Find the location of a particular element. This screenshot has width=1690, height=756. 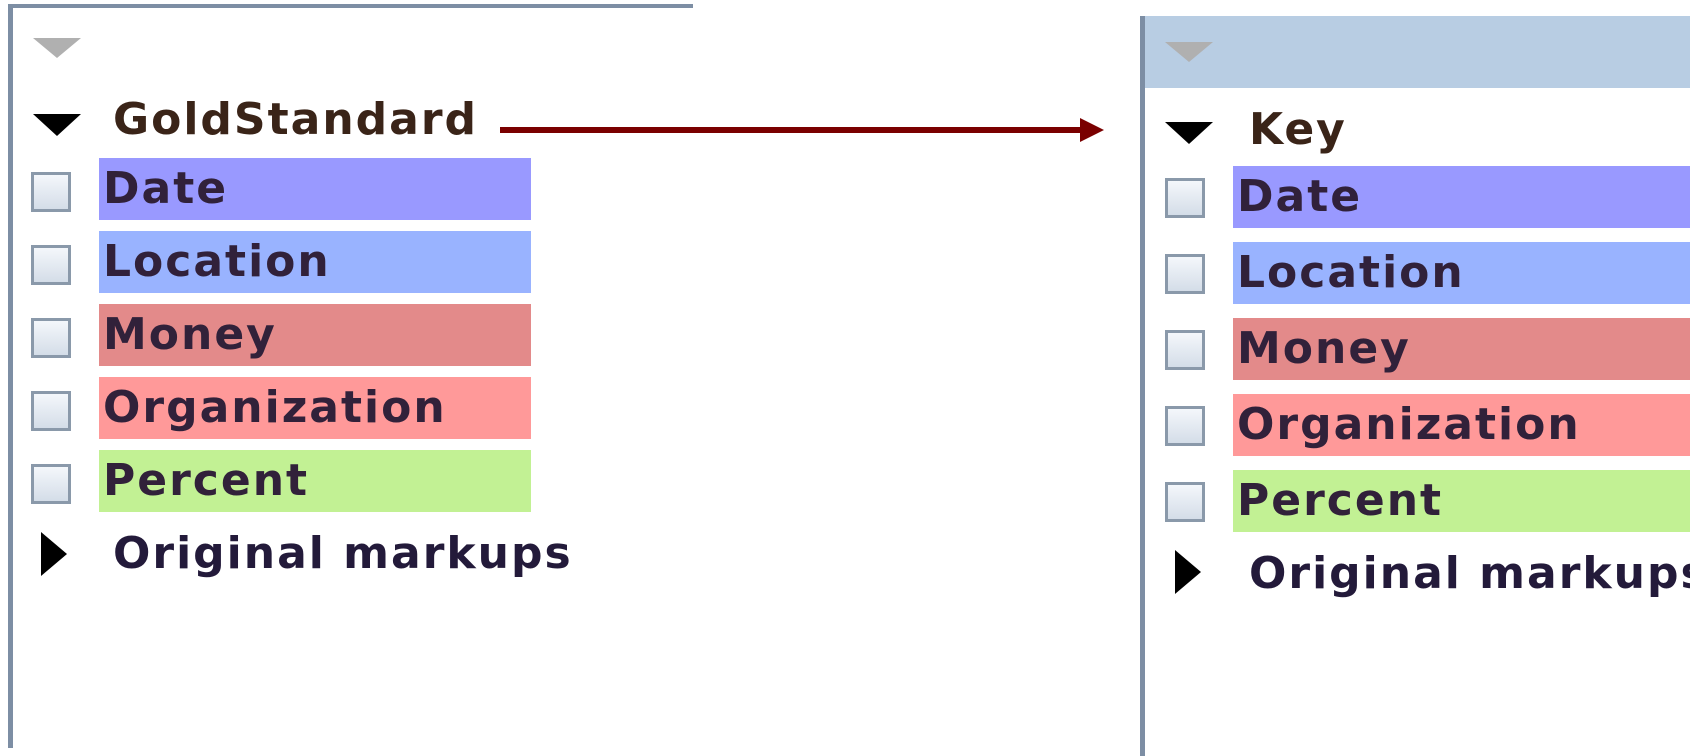

list-item-date: Date is located at coordinates (1417, 198).